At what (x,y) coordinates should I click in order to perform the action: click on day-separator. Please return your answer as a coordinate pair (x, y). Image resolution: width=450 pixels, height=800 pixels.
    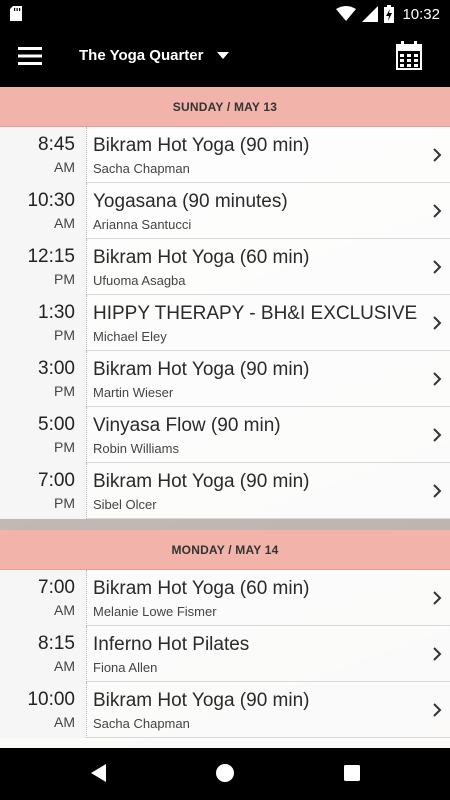
    Looking at the image, I should click on (225, 524).